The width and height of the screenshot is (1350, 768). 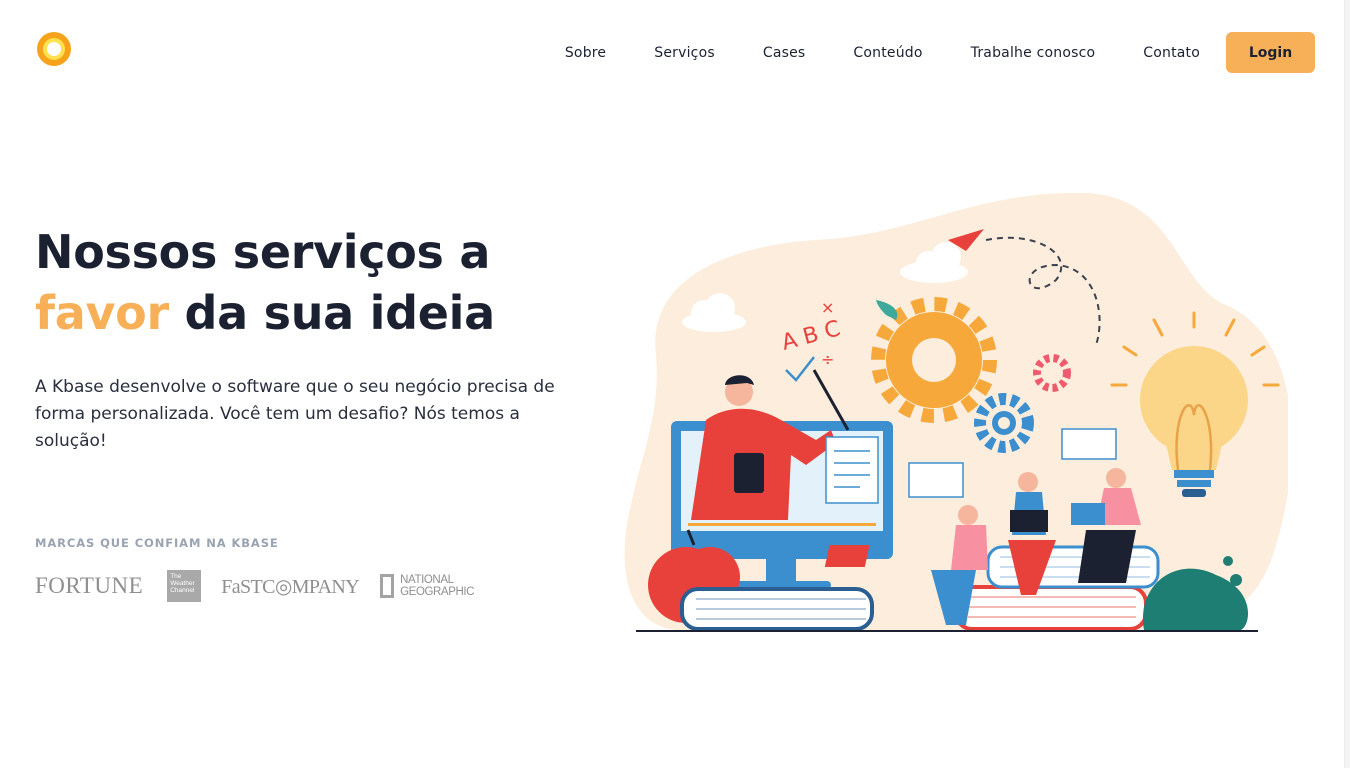 I want to click on national-geographic-logo: NATIONAL GEOGRAPHIC, so click(x=427, y=586).